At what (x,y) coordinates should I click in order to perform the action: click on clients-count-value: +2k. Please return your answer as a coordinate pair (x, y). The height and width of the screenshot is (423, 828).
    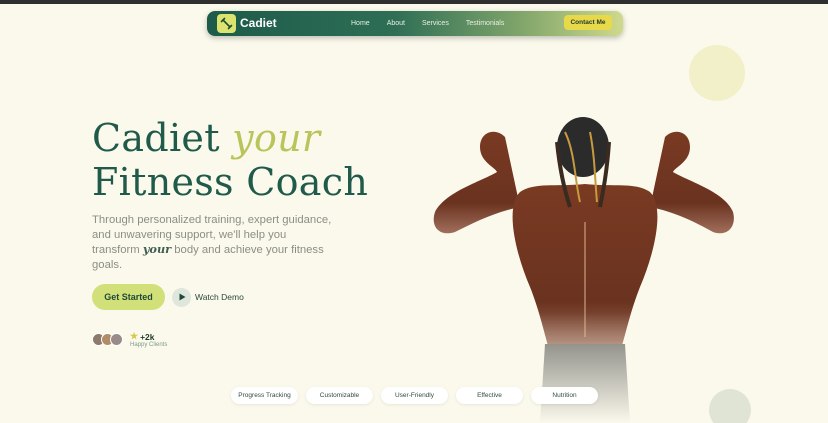
    Looking at the image, I should click on (147, 336).